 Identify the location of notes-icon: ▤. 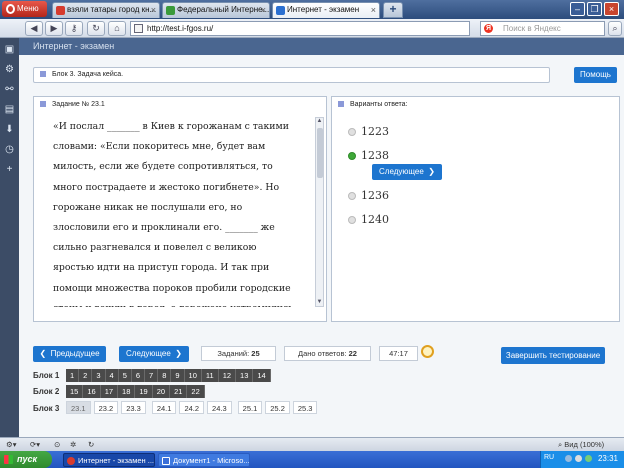
(9, 109).